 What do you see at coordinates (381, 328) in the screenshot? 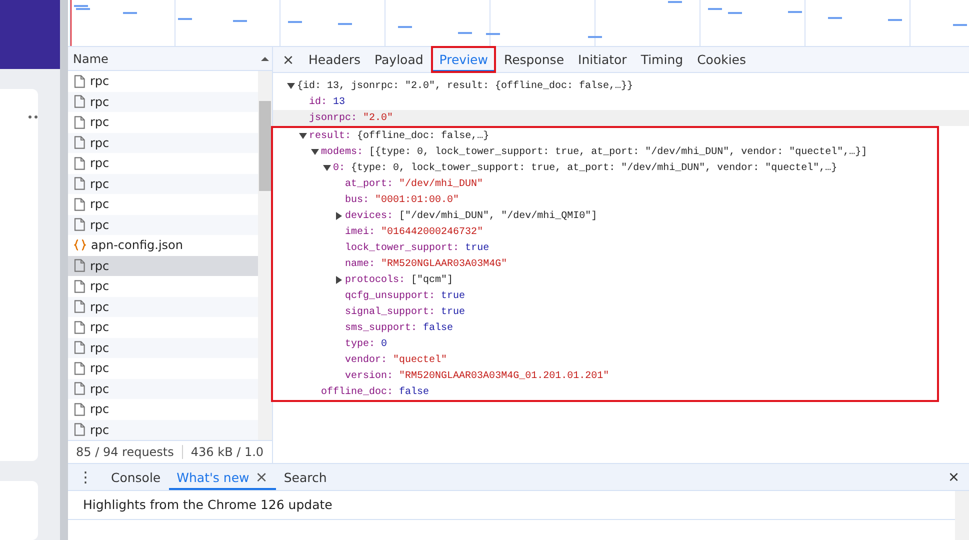
I see `property-key: sms_support:` at bounding box center [381, 328].